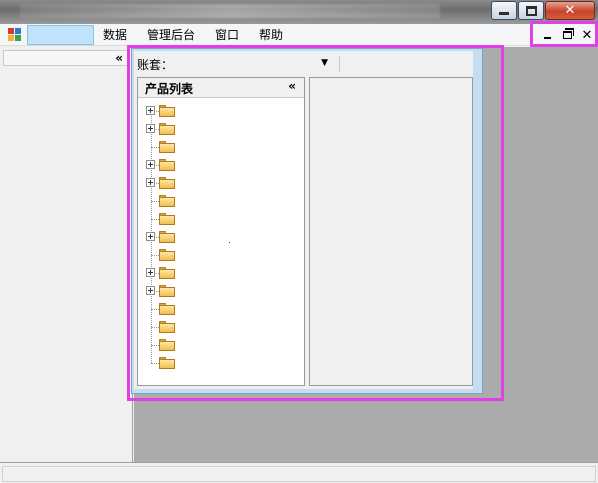 This screenshot has width=598, height=483. What do you see at coordinates (115, 35) in the screenshot?
I see `menu-item-data: 数据` at bounding box center [115, 35].